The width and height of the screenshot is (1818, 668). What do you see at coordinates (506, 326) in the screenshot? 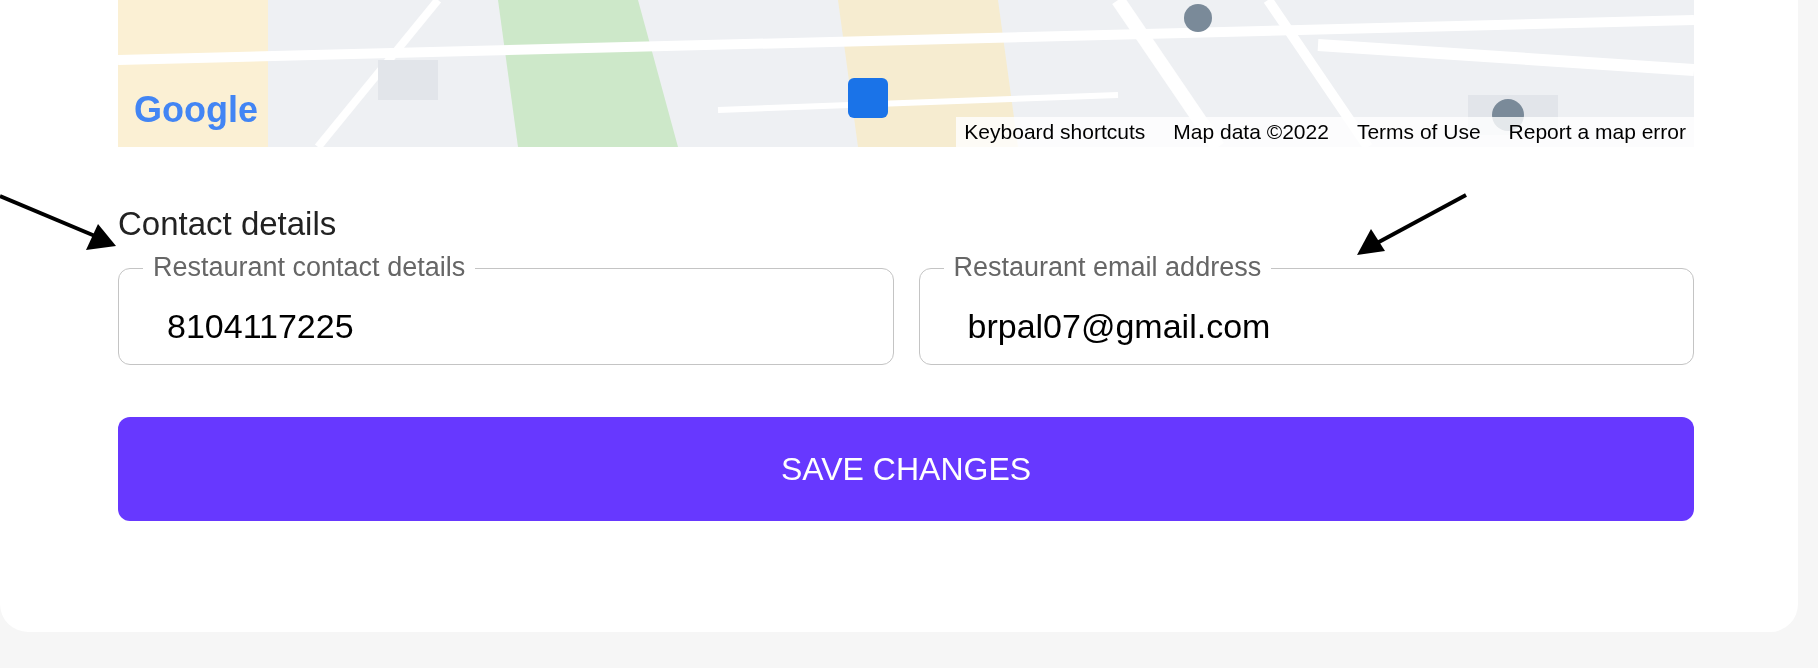
I see `field-value: 8104117225` at bounding box center [506, 326].